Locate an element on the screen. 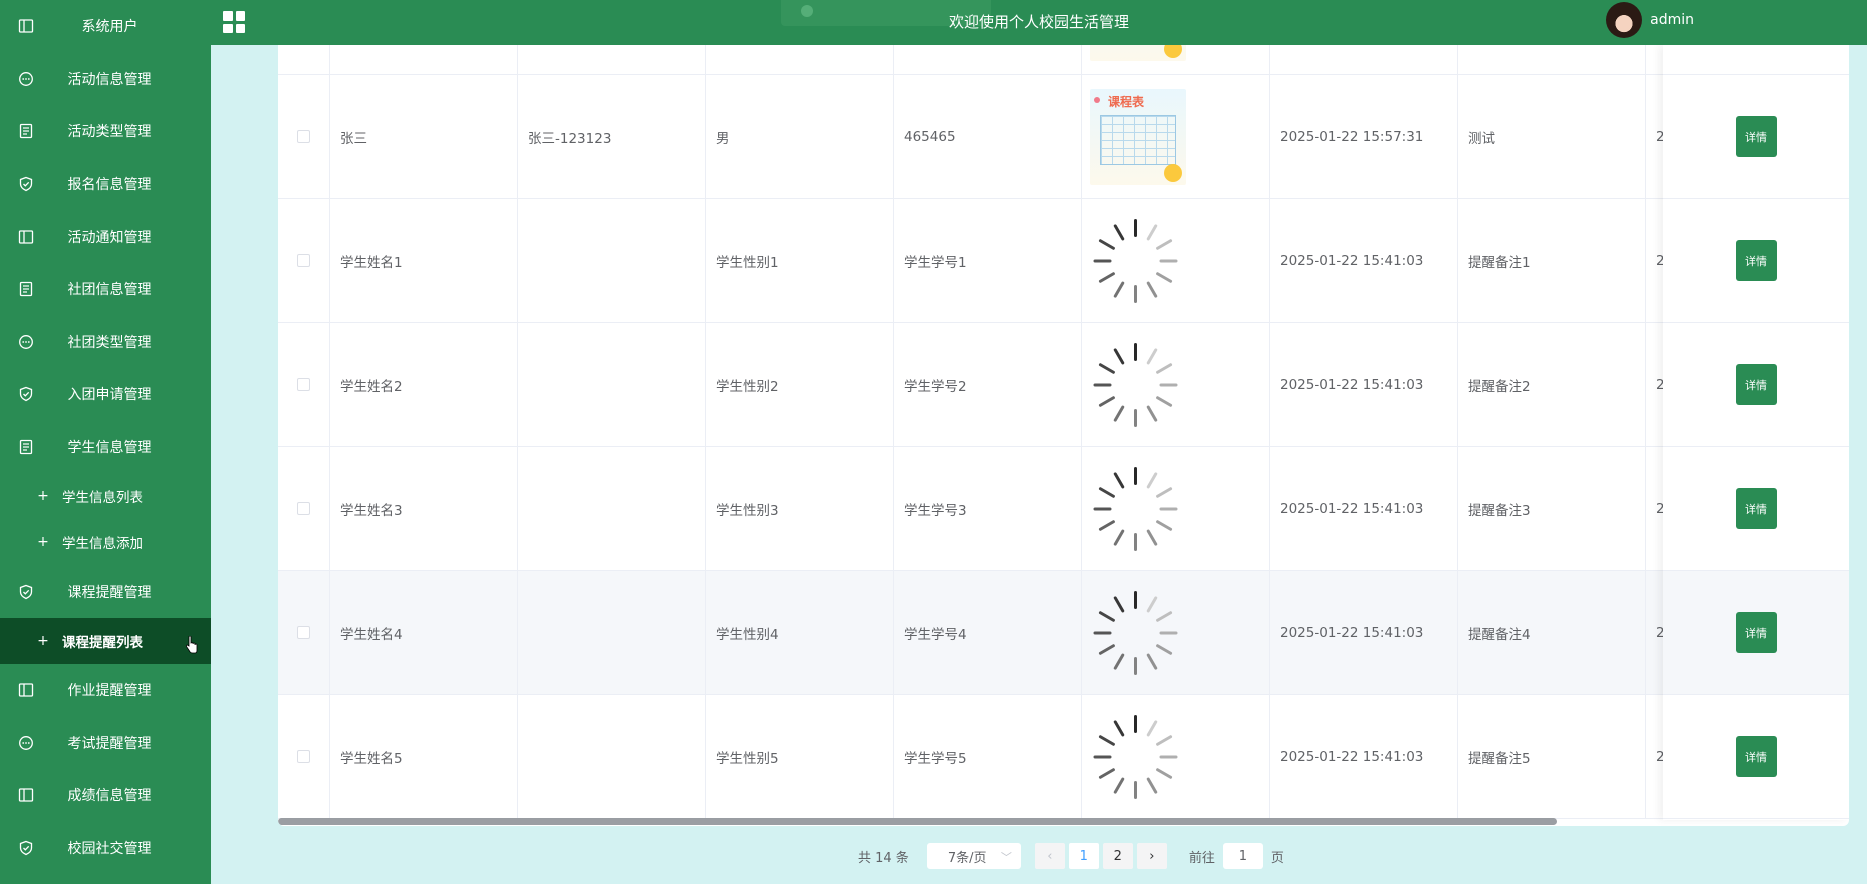 Image resolution: width=1867 pixels, height=884 pixels. course-schedule-image: 课程表 is located at coordinates (1138, 53).